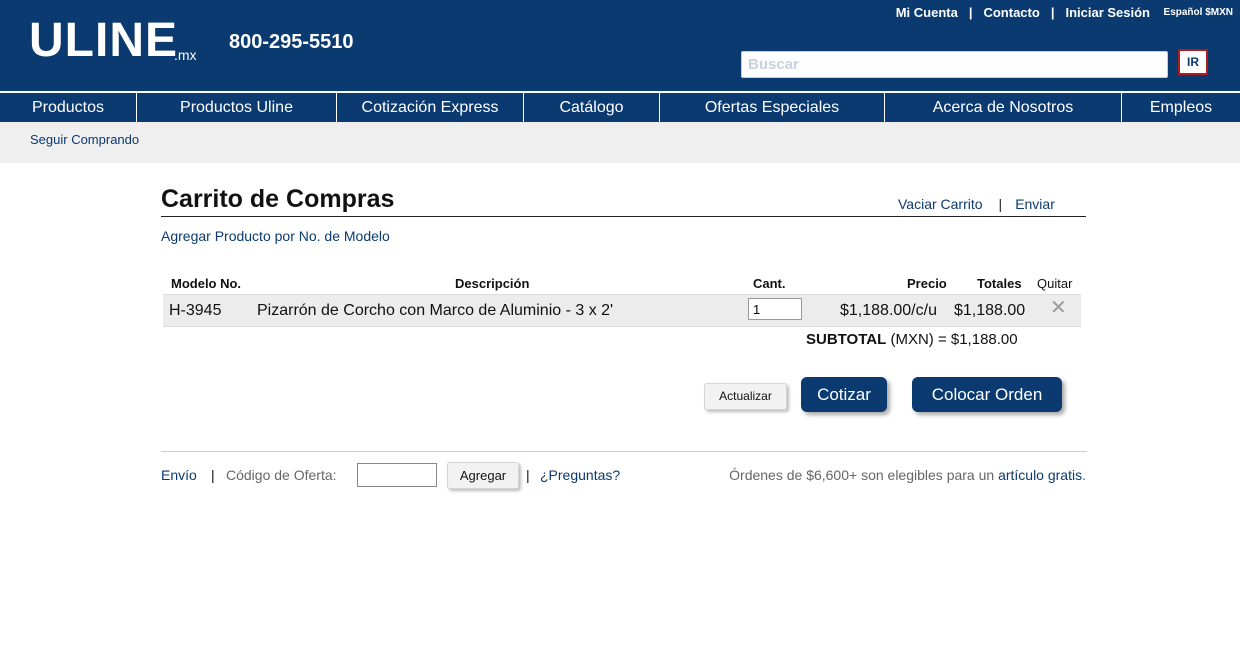 Image resolution: width=1240 pixels, height=665 pixels. I want to click on nav-item-empleos: Empleos, so click(1181, 107).